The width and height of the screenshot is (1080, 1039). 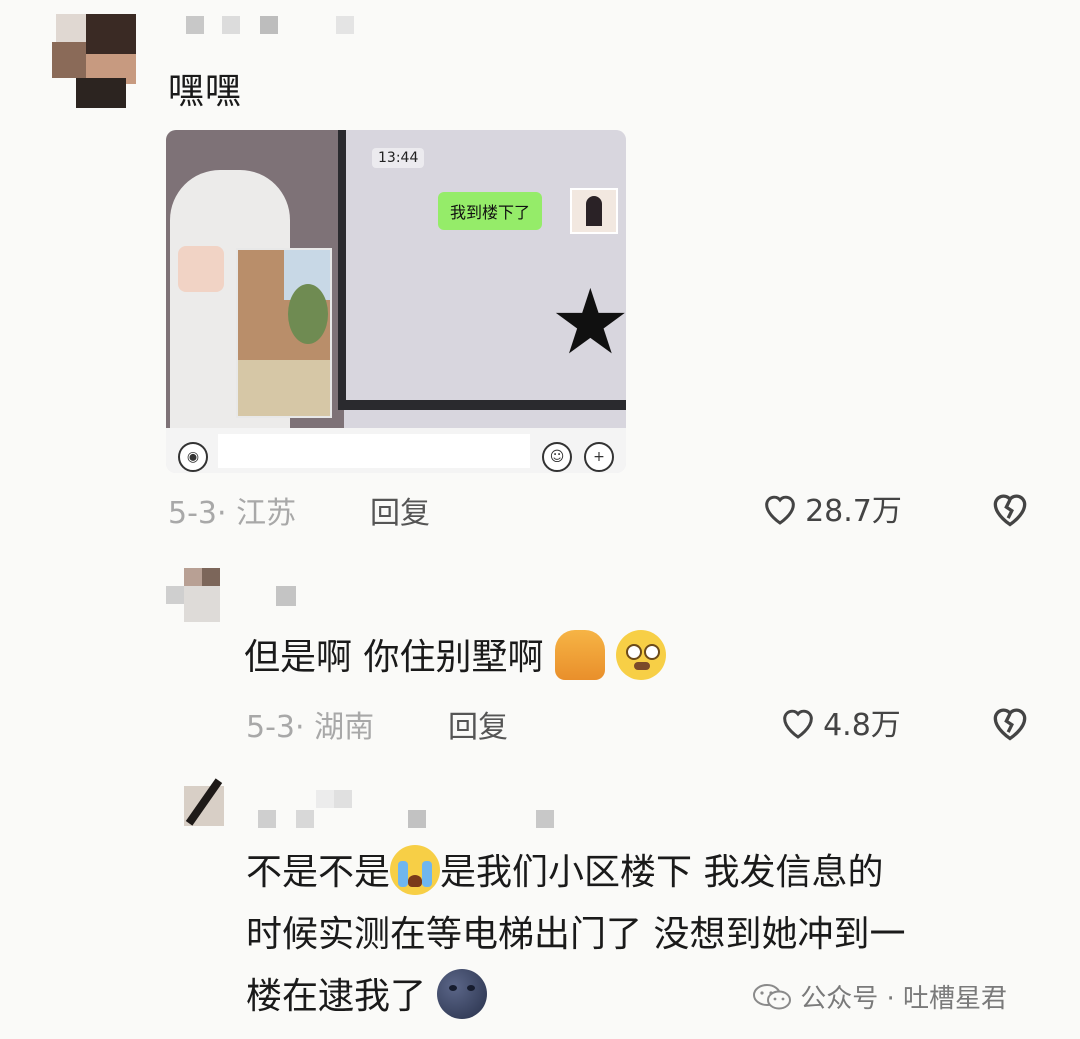 What do you see at coordinates (396, 301) in the screenshot?
I see `attached-image: 13:44 我到楼下了 ★ ◉ ☺ +` at bounding box center [396, 301].